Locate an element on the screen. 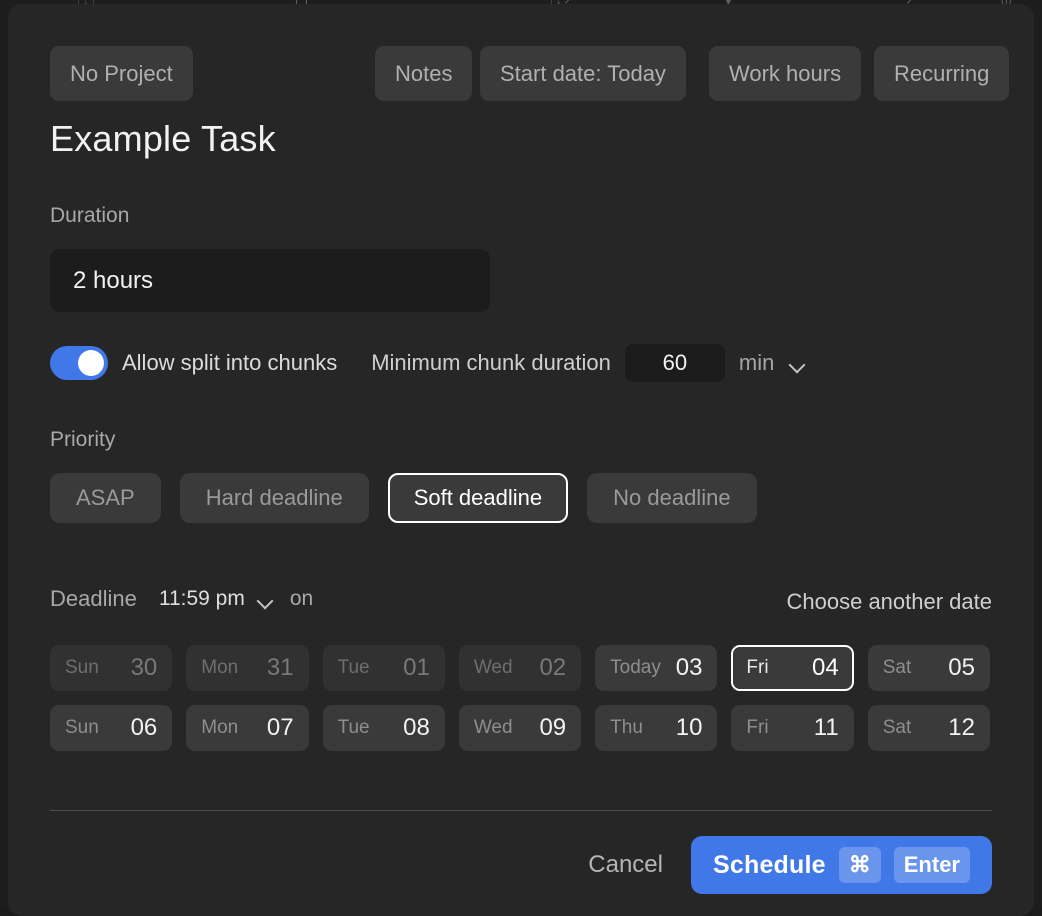 Image resolution: width=1042 pixels, height=916 pixels. date-cell: Sat 12 is located at coordinates (929, 728).